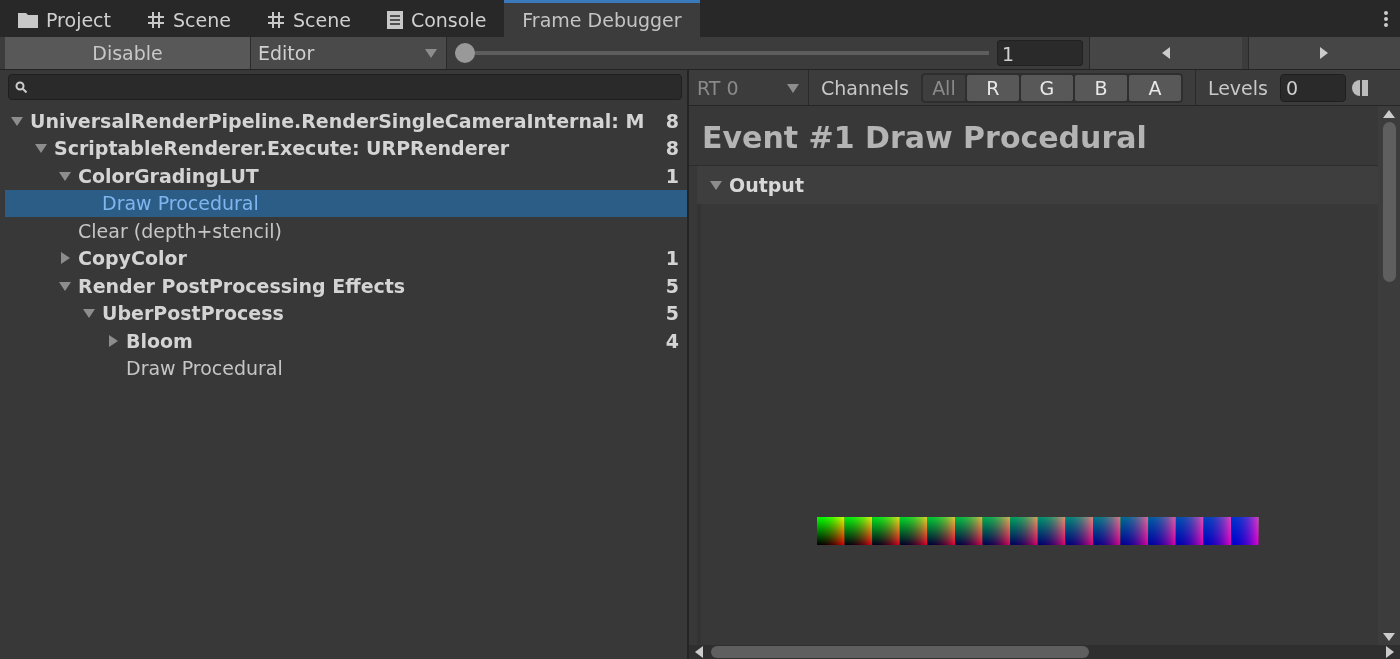 The height and width of the screenshot is (659, 1400). Describe the element at coordinates (1389, 114) in the screenshot. I see `scroll-up-icon` at that location.